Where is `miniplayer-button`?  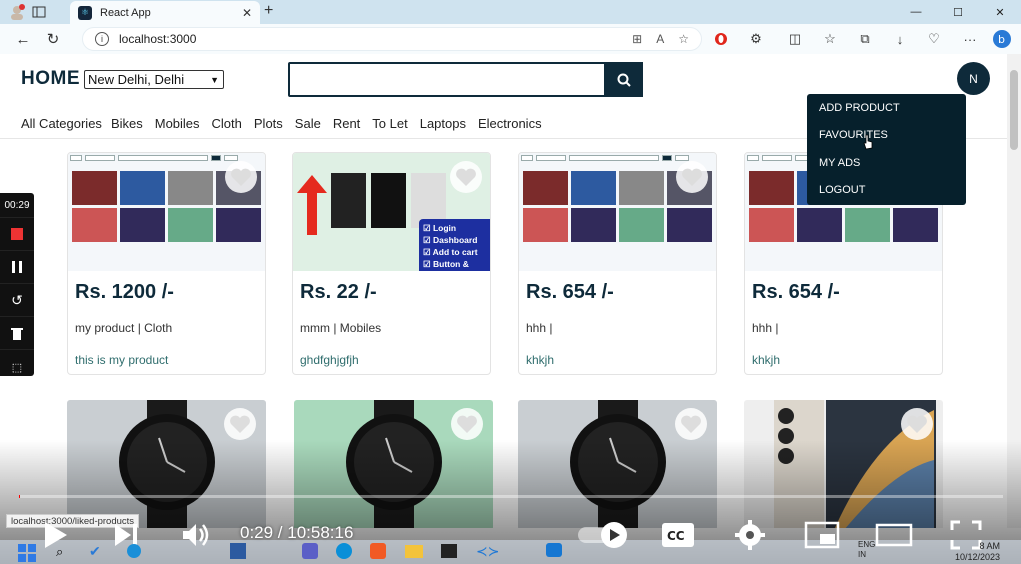
miniplayer-button is located at coordinates (822, 535).